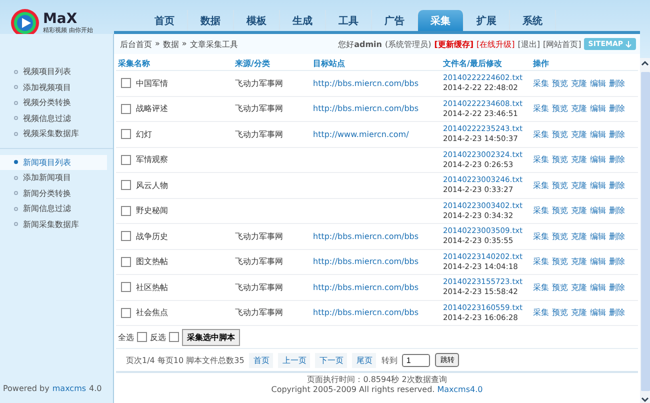 This screenshot has width=650, height=403. Describe the element at coordinates (69, 388) in the screenshot. I see `powered-link: maxcms` at that location.